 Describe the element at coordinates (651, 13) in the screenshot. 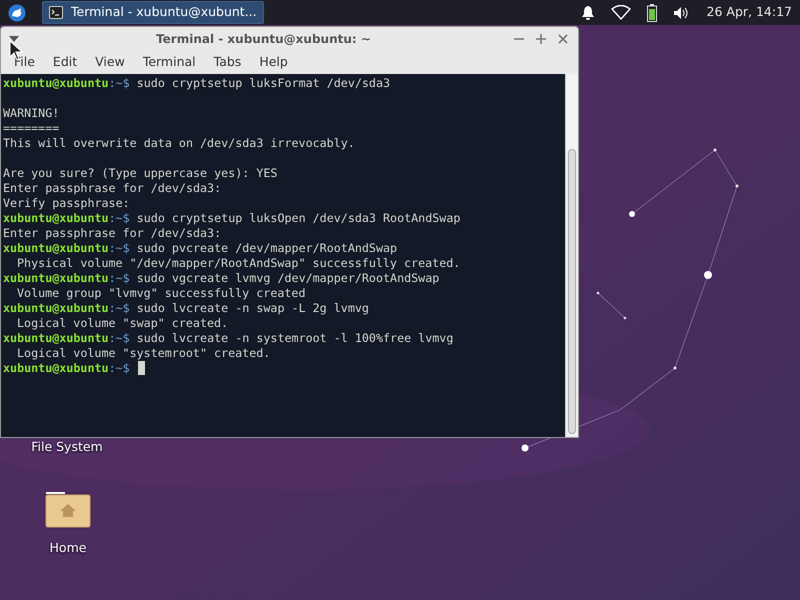

I see `battery-icon` at that location.